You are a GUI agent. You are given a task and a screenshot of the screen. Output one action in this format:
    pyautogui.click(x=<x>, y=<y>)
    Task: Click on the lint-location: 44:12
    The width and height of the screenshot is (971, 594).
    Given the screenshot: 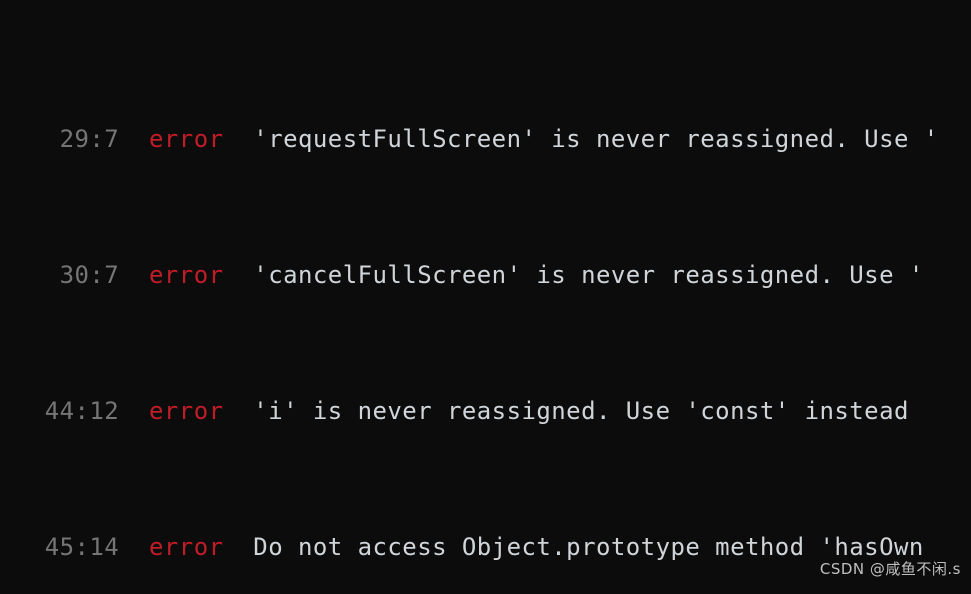 What is the action you would take?
    pyautogui.click(x=74, y=411)
    